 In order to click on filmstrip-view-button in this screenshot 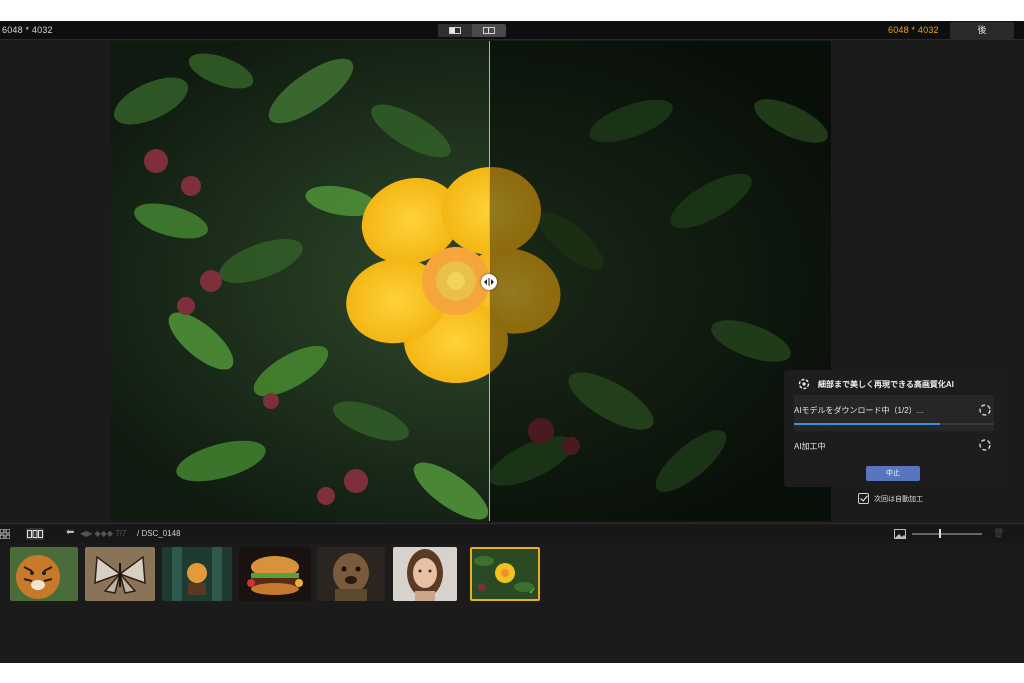, I will do `click(35, 534)`.